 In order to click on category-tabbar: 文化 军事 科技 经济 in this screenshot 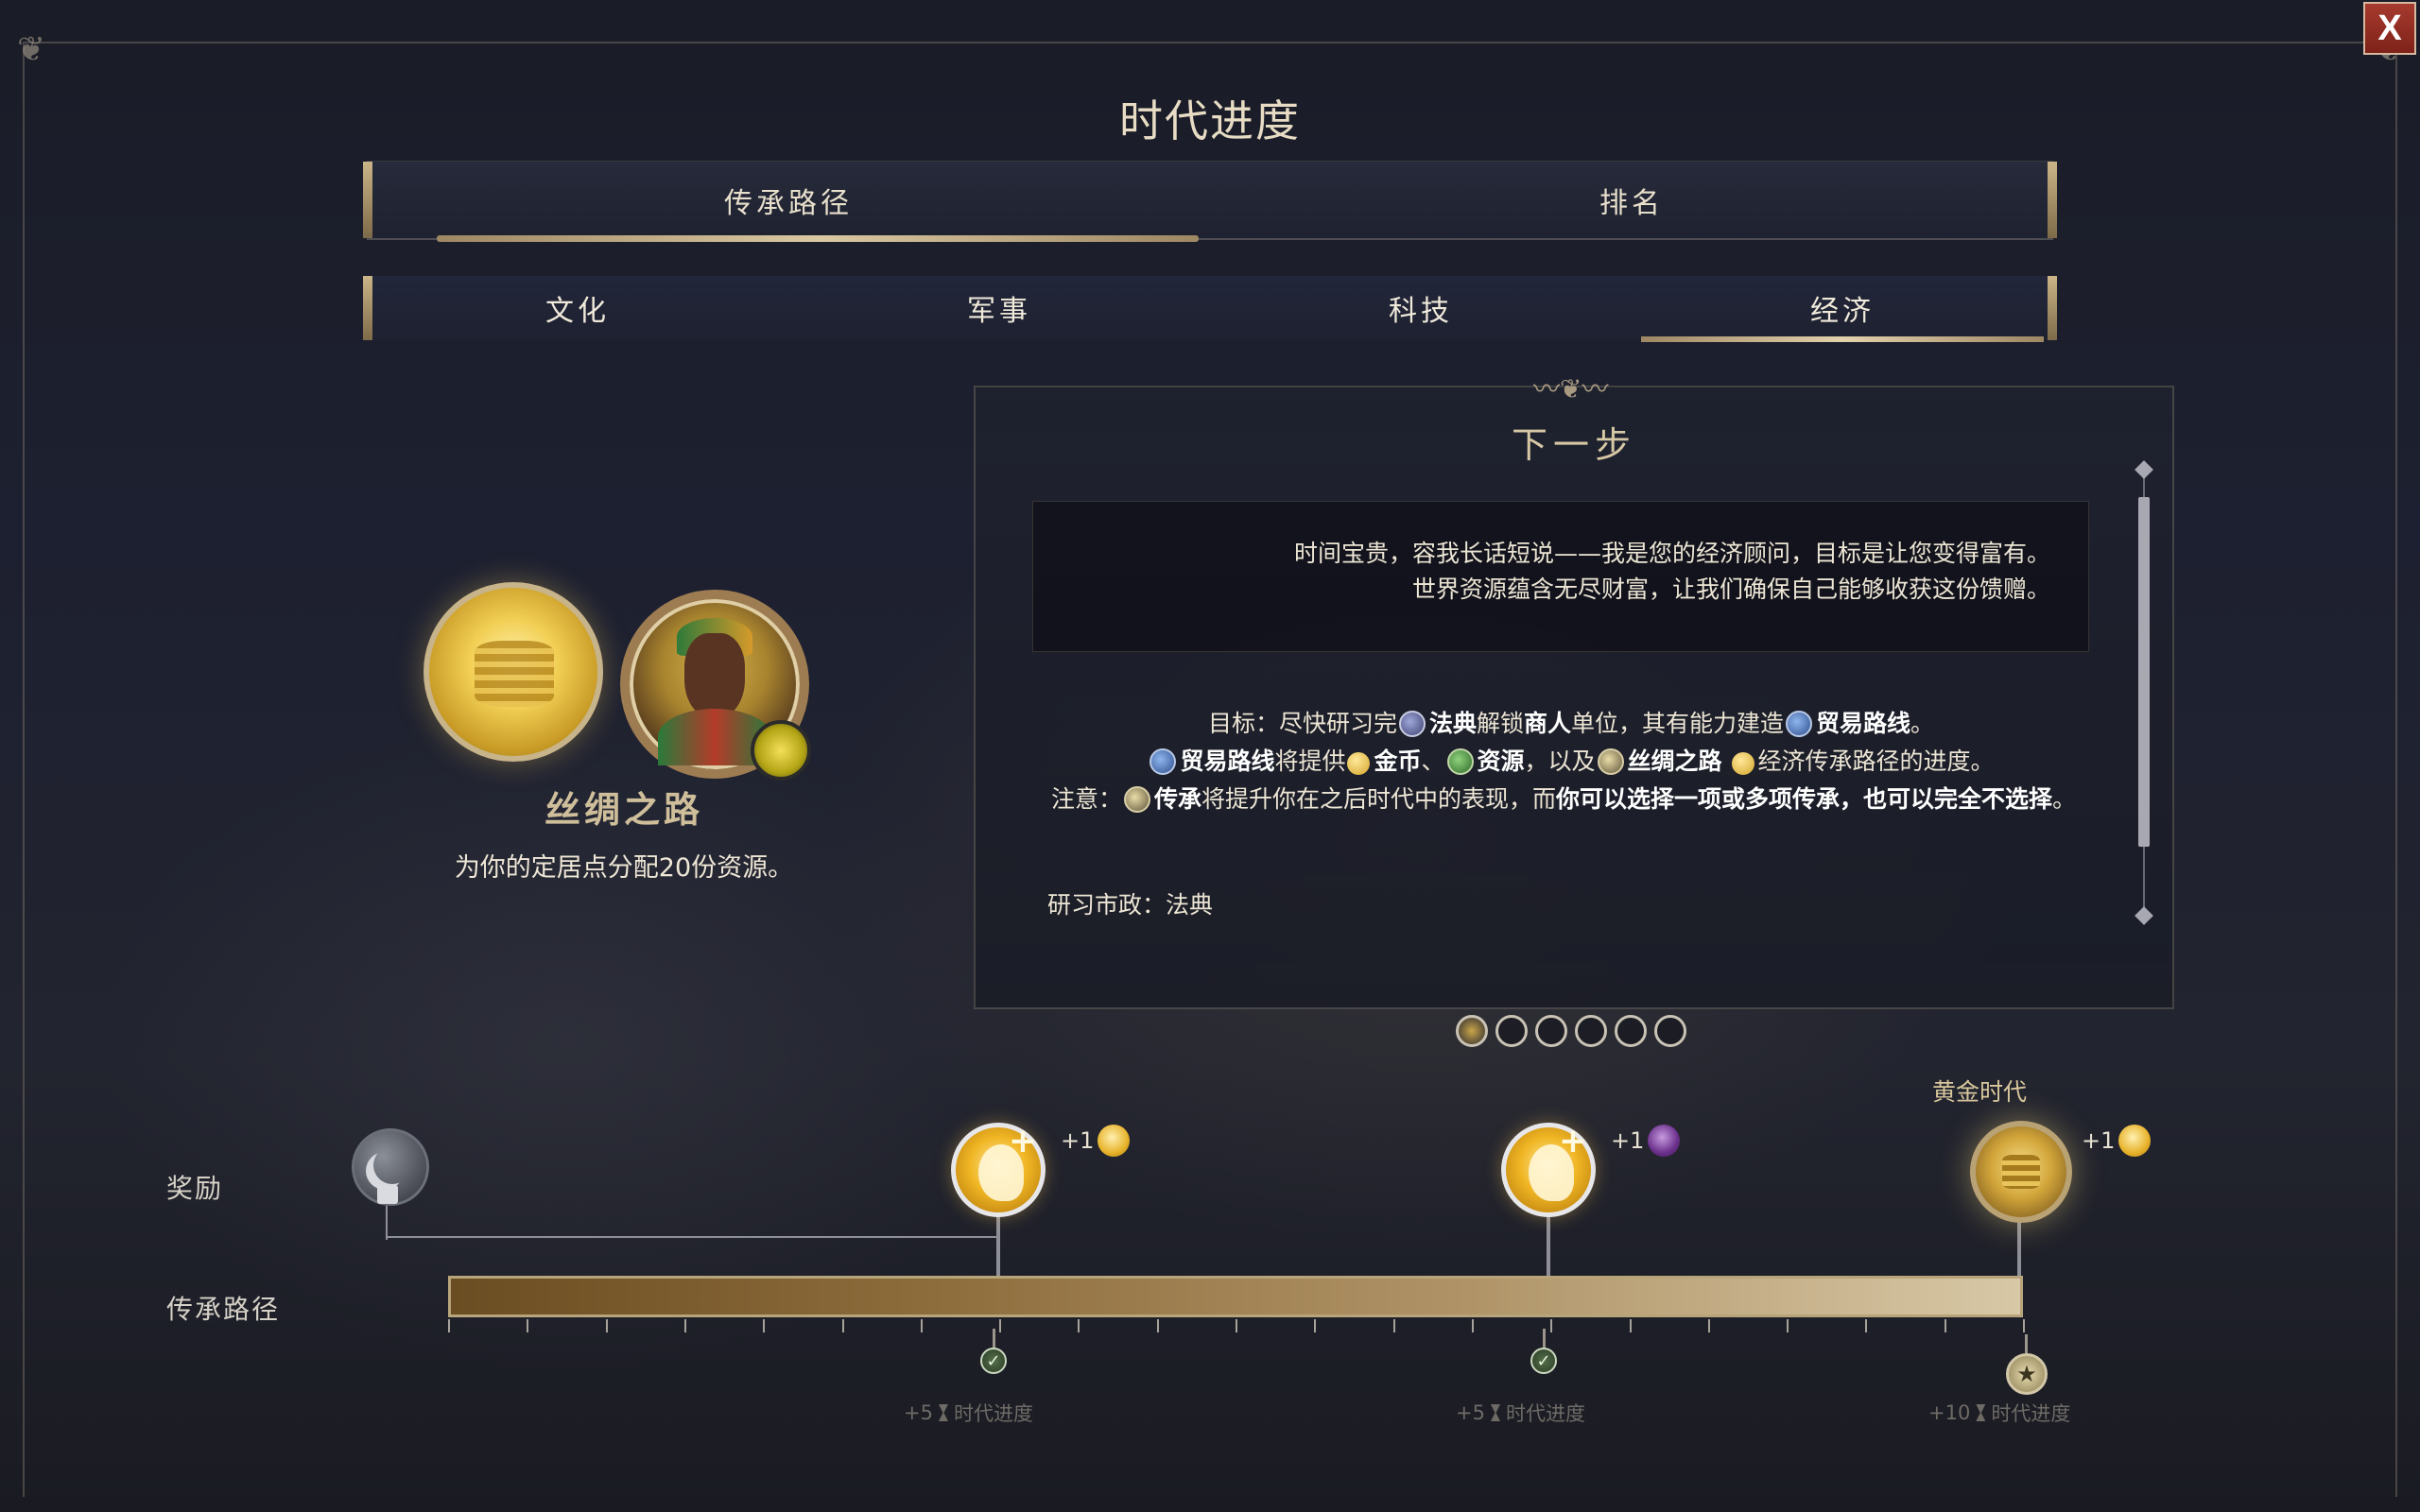, I will do `click(1210, 309)`.